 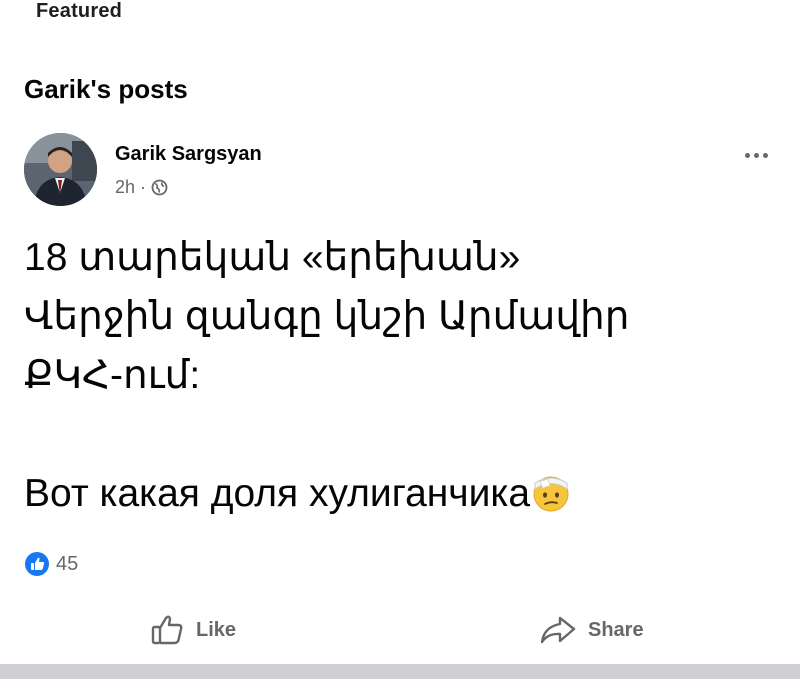 I want to click on post-actions: Like Share, so click(x=400, y=630).